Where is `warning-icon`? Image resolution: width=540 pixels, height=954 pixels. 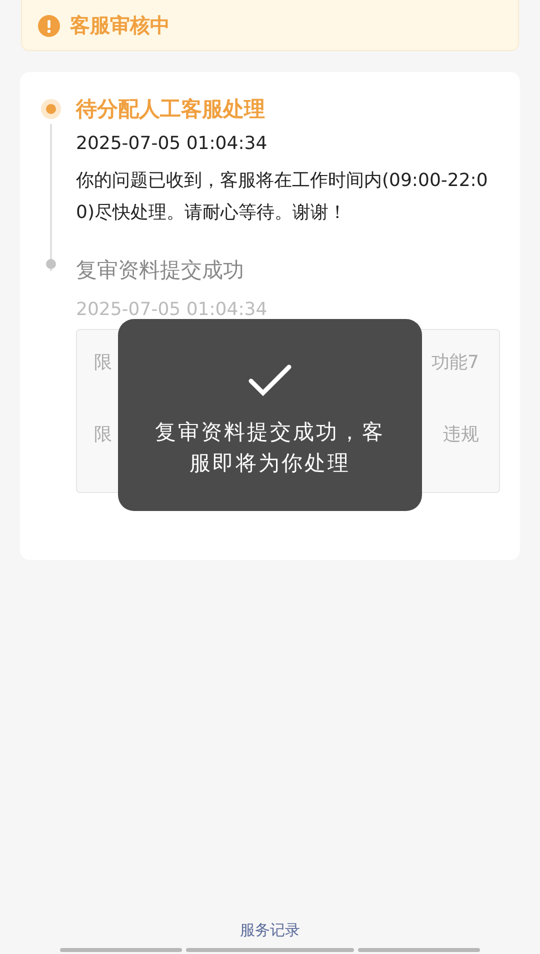 warning-icon is located at coordinates (49, 25).